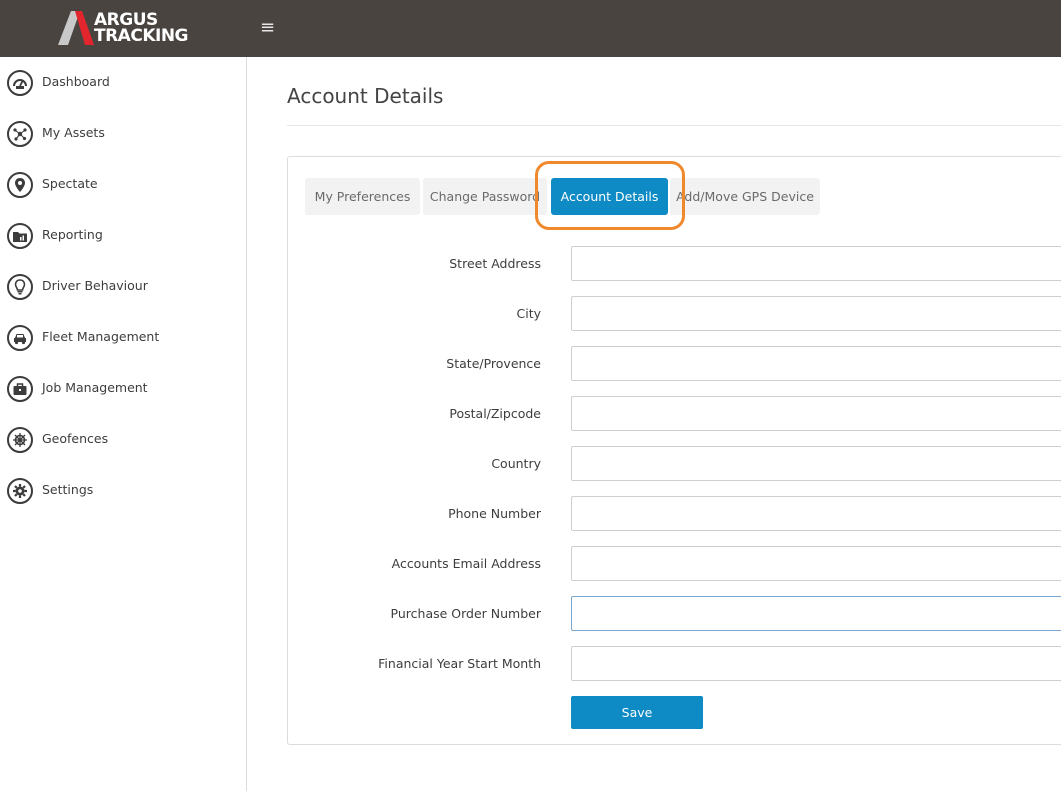  I want to click on lightbulb-icon, so click(20, 287).